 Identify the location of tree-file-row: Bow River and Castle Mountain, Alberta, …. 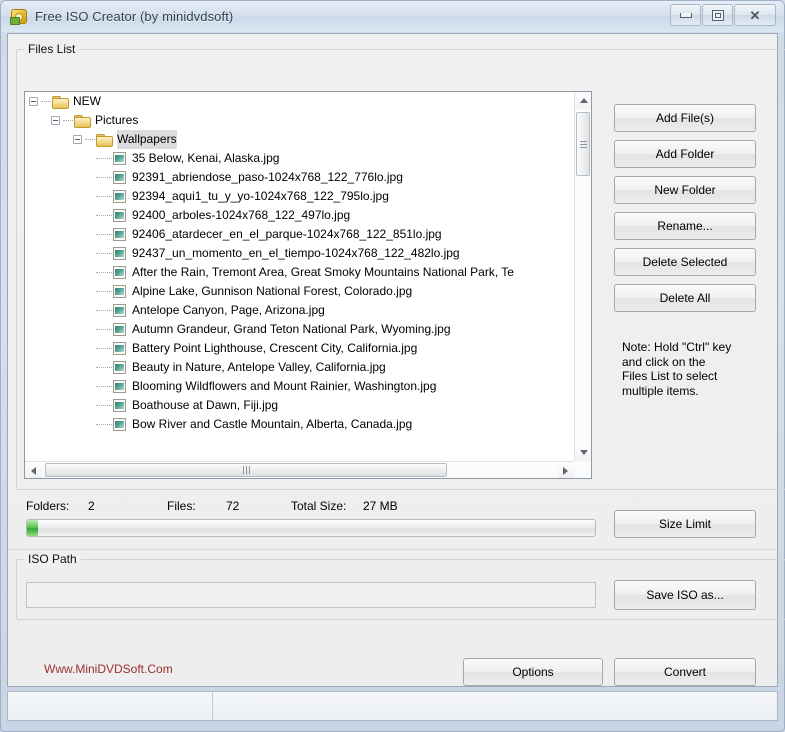
(299, 424).